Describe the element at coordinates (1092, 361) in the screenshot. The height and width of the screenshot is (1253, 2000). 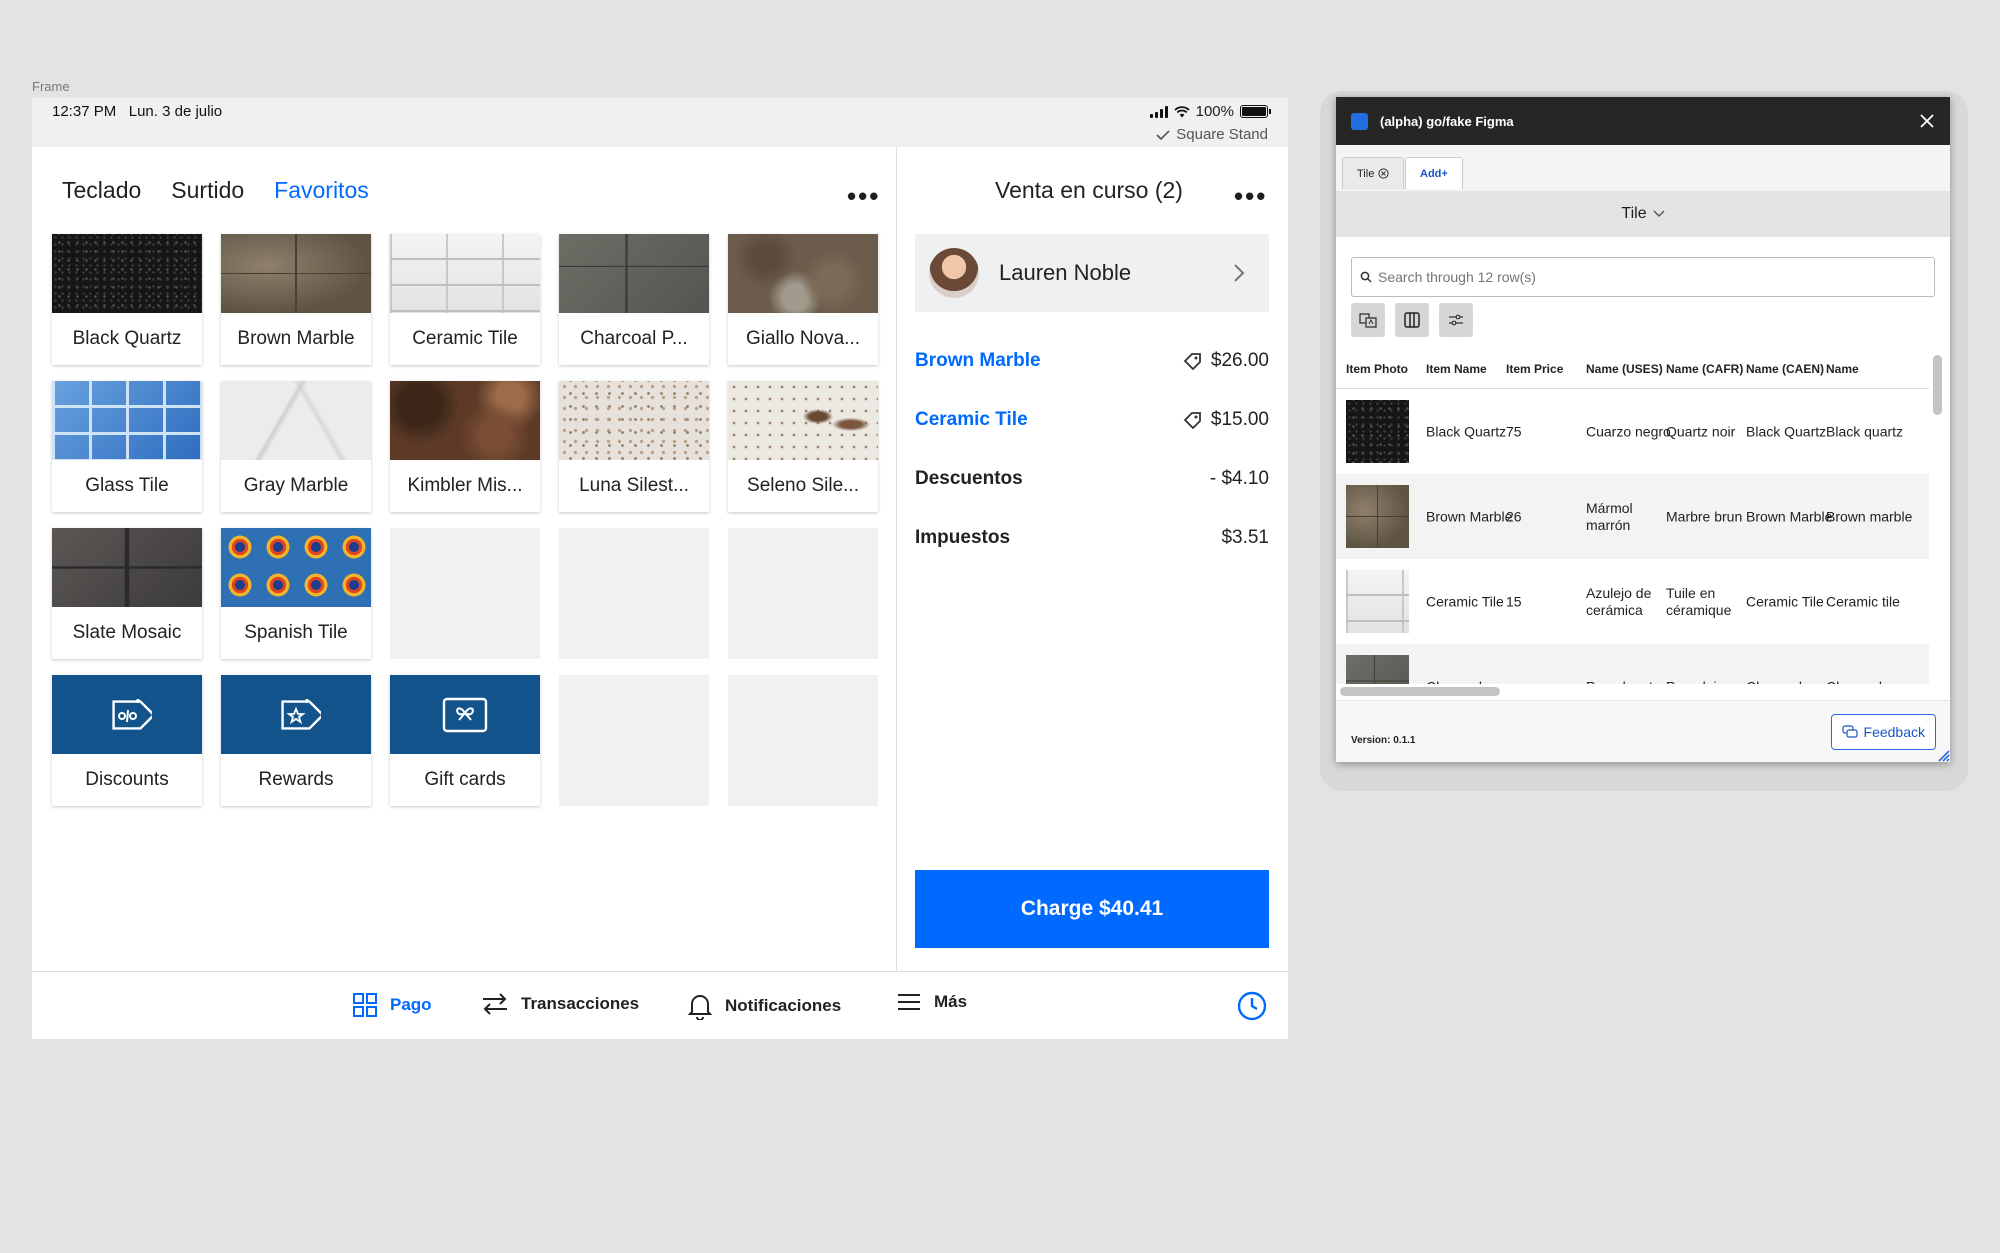
I see `sale-line-item: Brown Marble $26.00` at that location.